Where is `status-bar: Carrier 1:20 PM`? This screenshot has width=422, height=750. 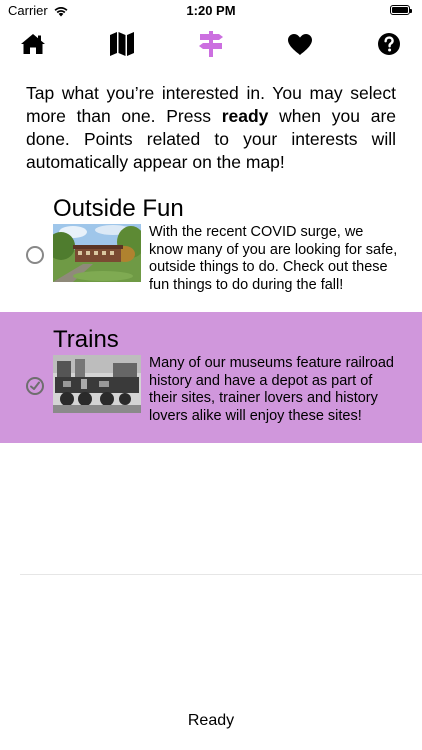 status-bar: Carrier 1:20 PM is located at coordinates (211, 11).